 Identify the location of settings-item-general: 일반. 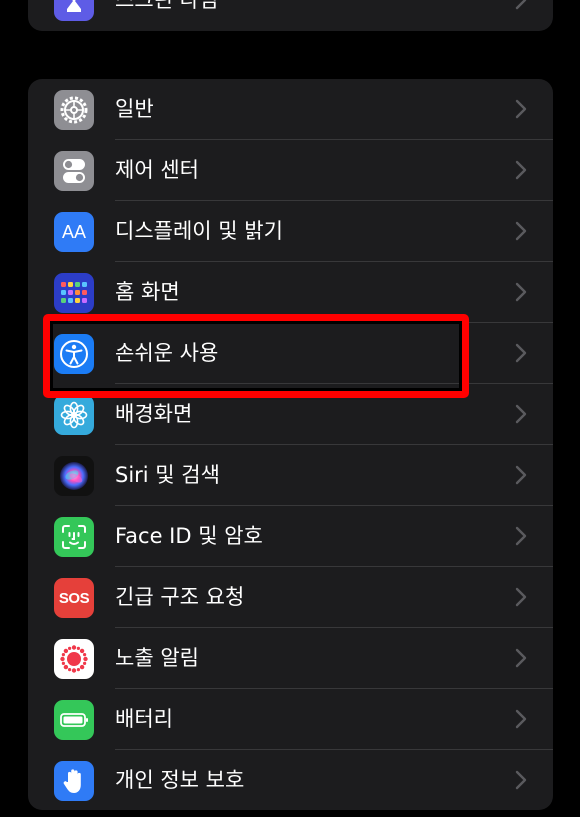
(290, 109).